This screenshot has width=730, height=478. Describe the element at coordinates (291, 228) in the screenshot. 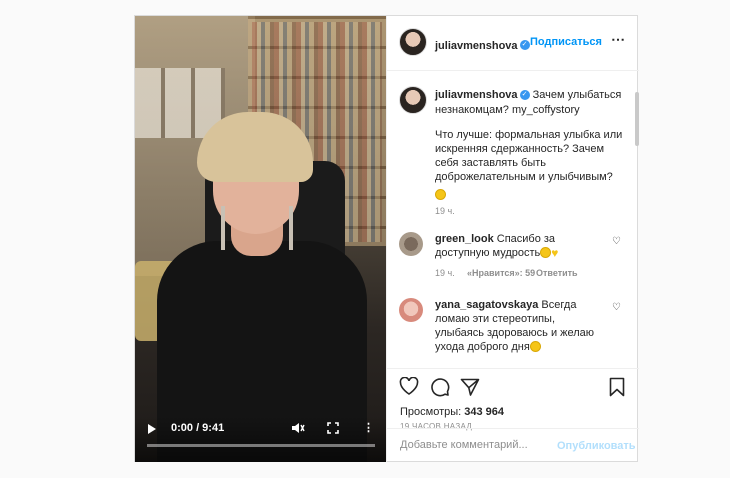

I see `earring-right` at that location.